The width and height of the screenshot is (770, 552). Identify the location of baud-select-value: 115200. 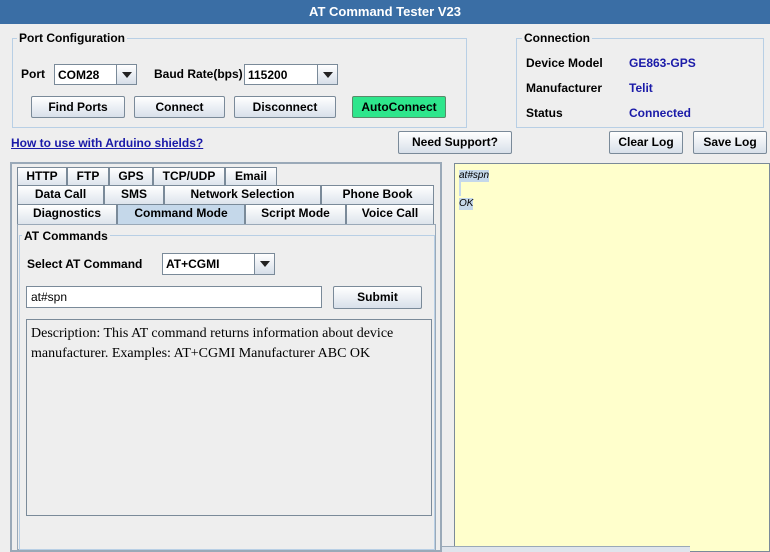
(268, 75).